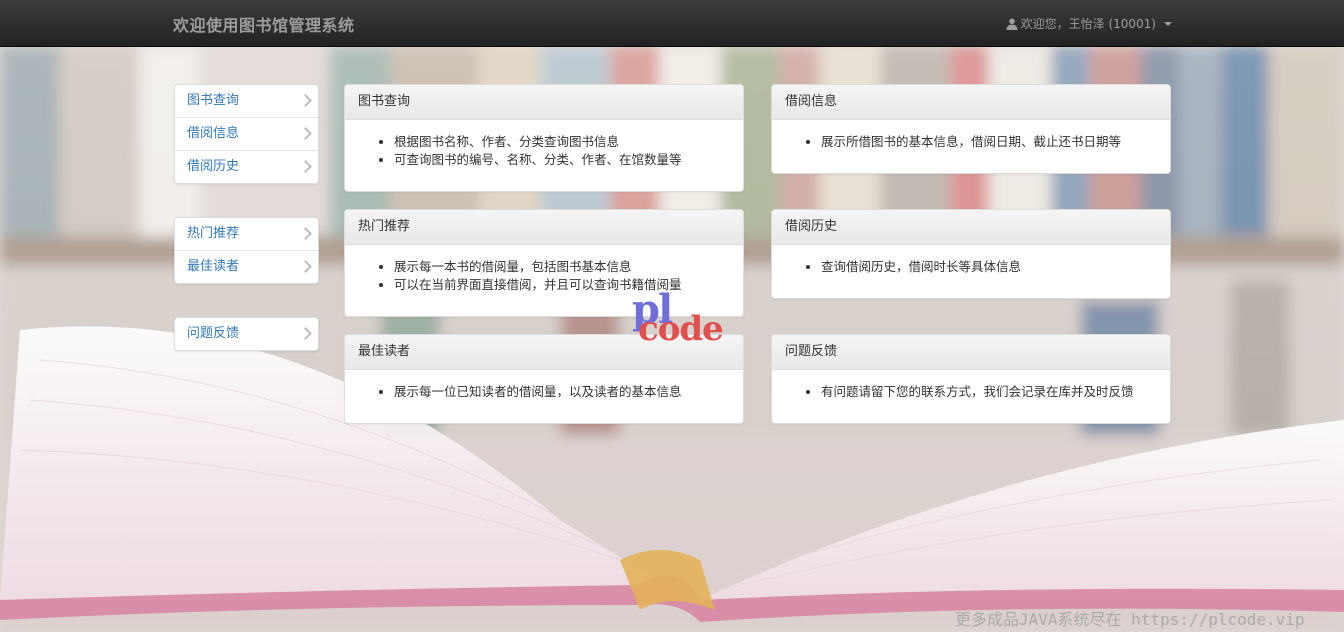  I want to click on sidebar-item-label: 图书查询, so click(213, 100).